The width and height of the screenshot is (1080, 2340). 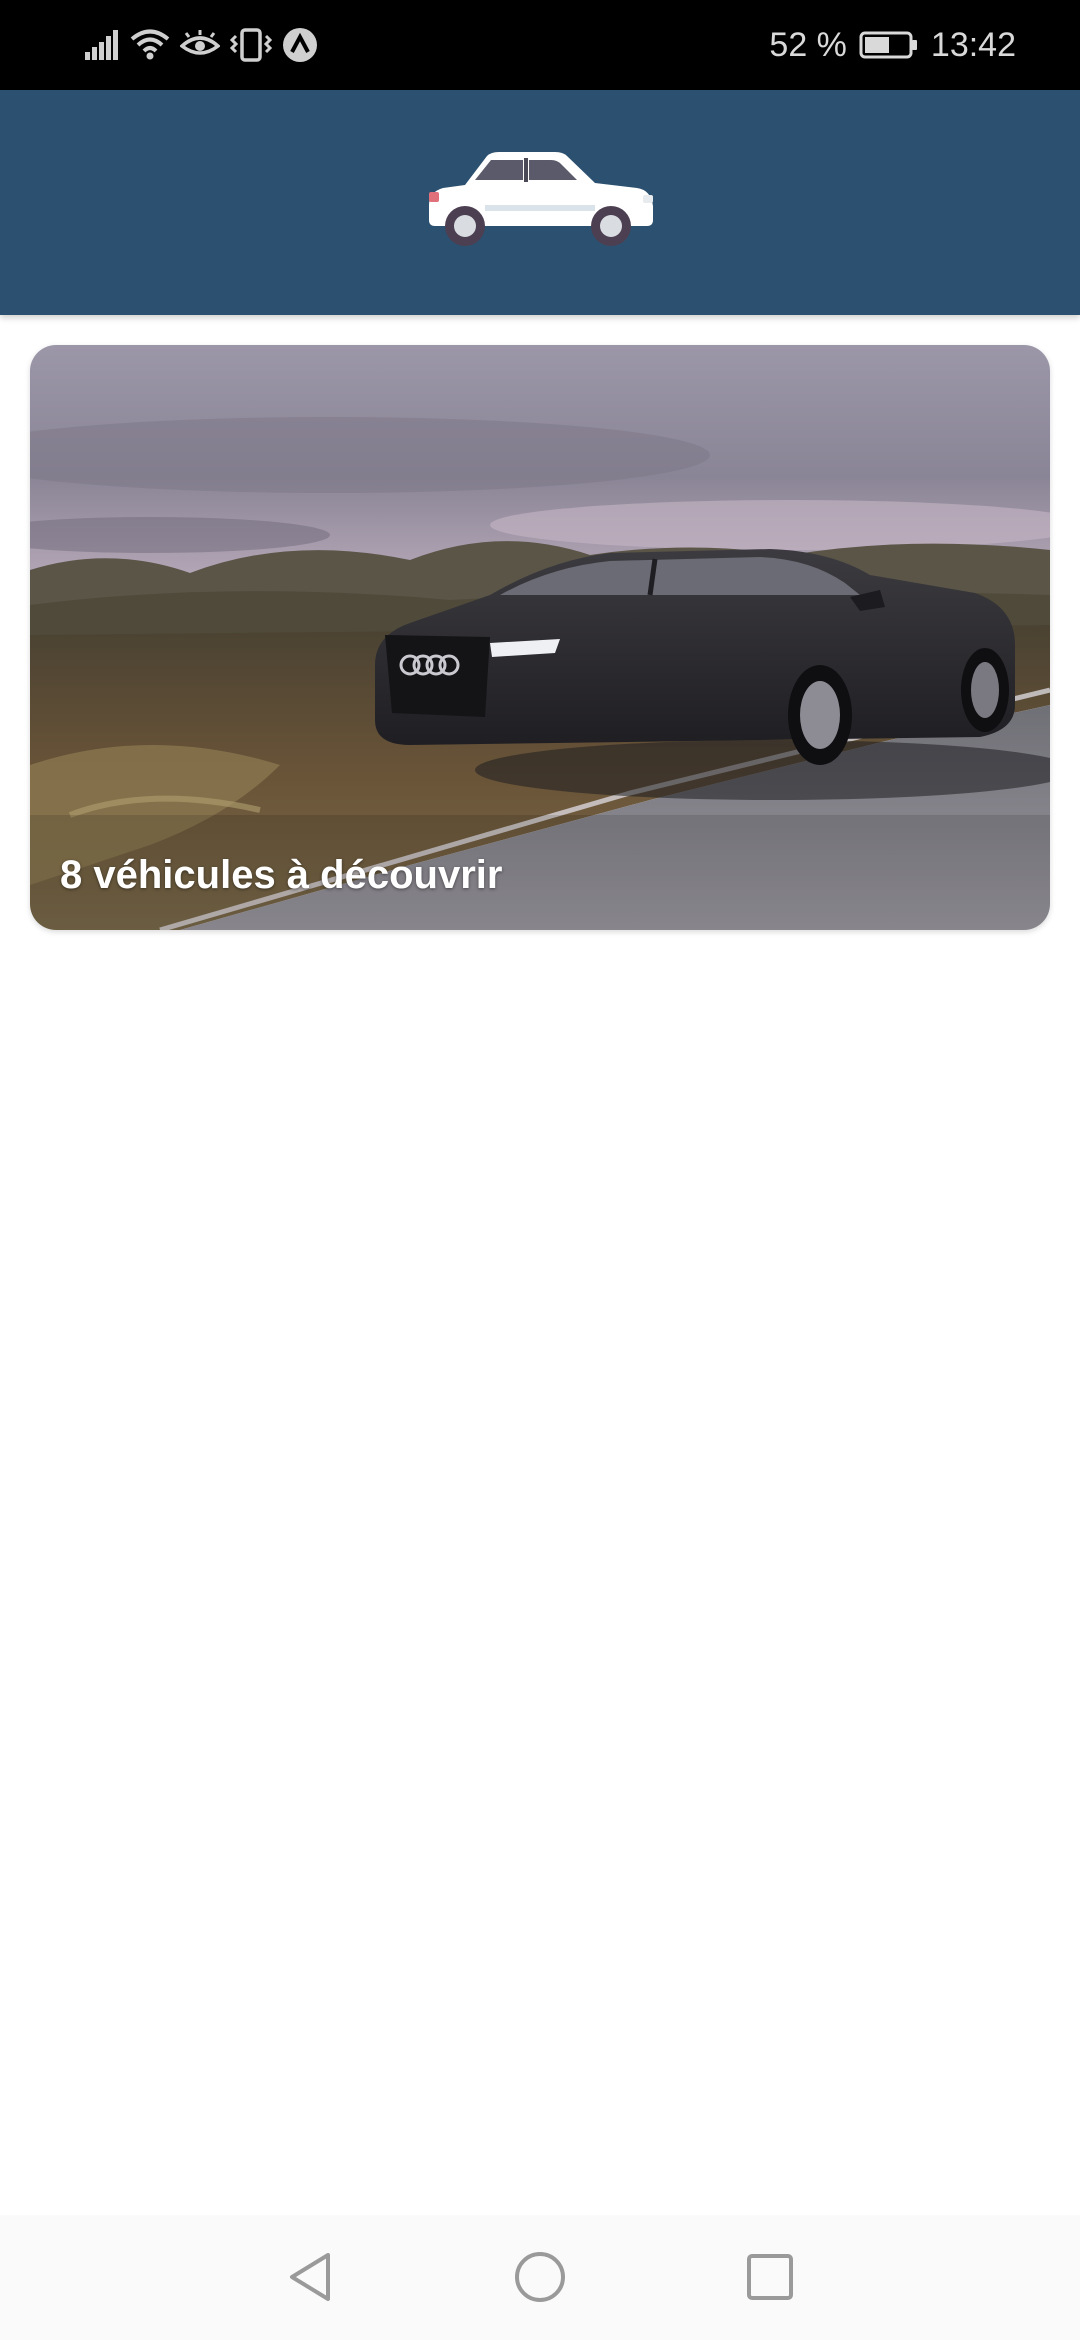 I want to click on back-icon, so click(x=310, y=2277).